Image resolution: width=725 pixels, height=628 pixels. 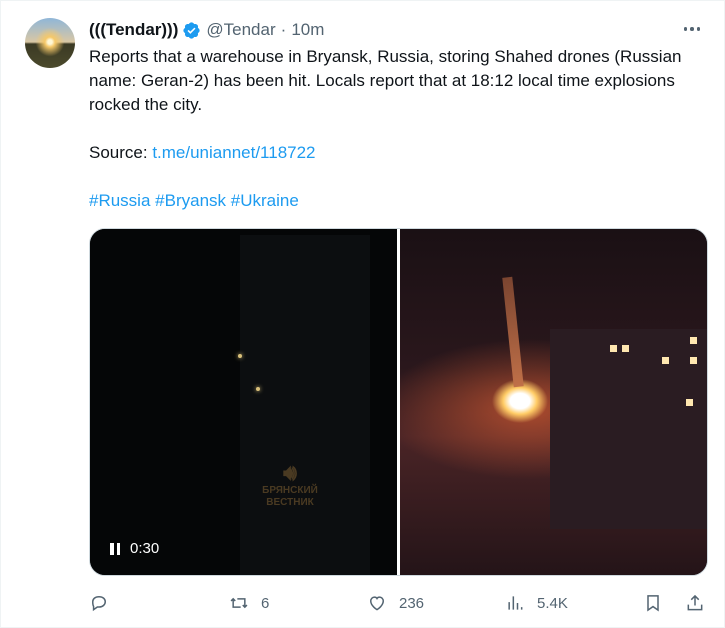 I want to click on action-bar: 6 236 5.4K, so click(x=401, y=603).